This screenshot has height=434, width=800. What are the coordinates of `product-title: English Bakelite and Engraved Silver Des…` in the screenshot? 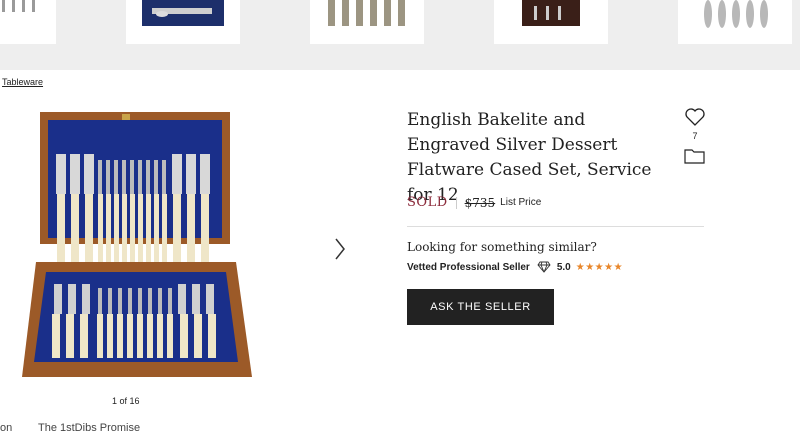 It's located at (529, 157).